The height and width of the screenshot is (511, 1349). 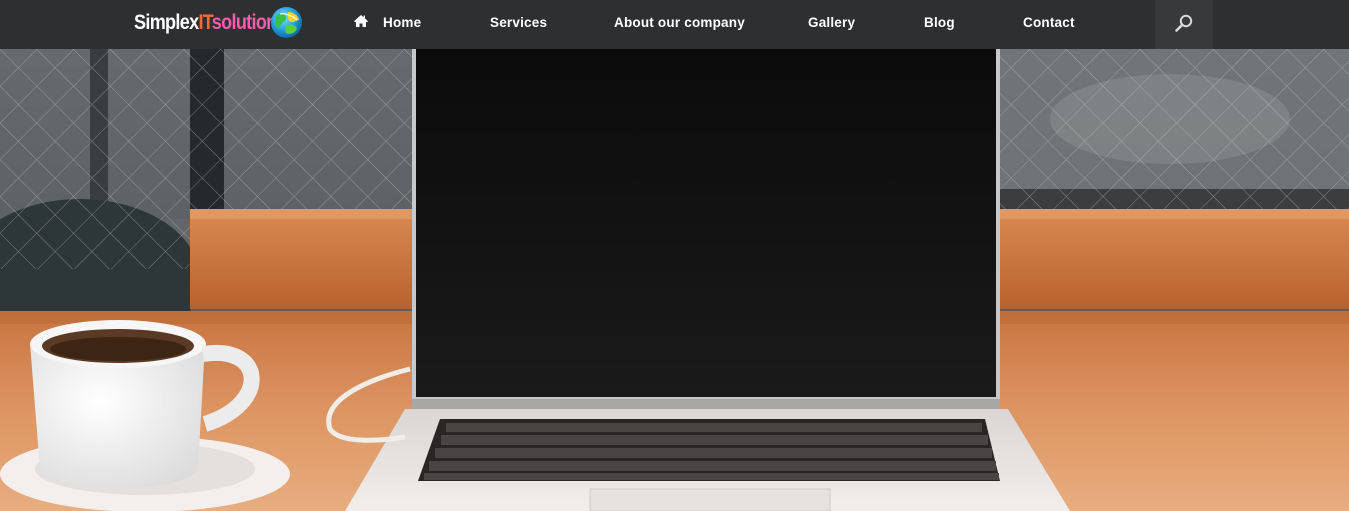 I want to click on nav-item-home: Home, so click(x=387, y=23).